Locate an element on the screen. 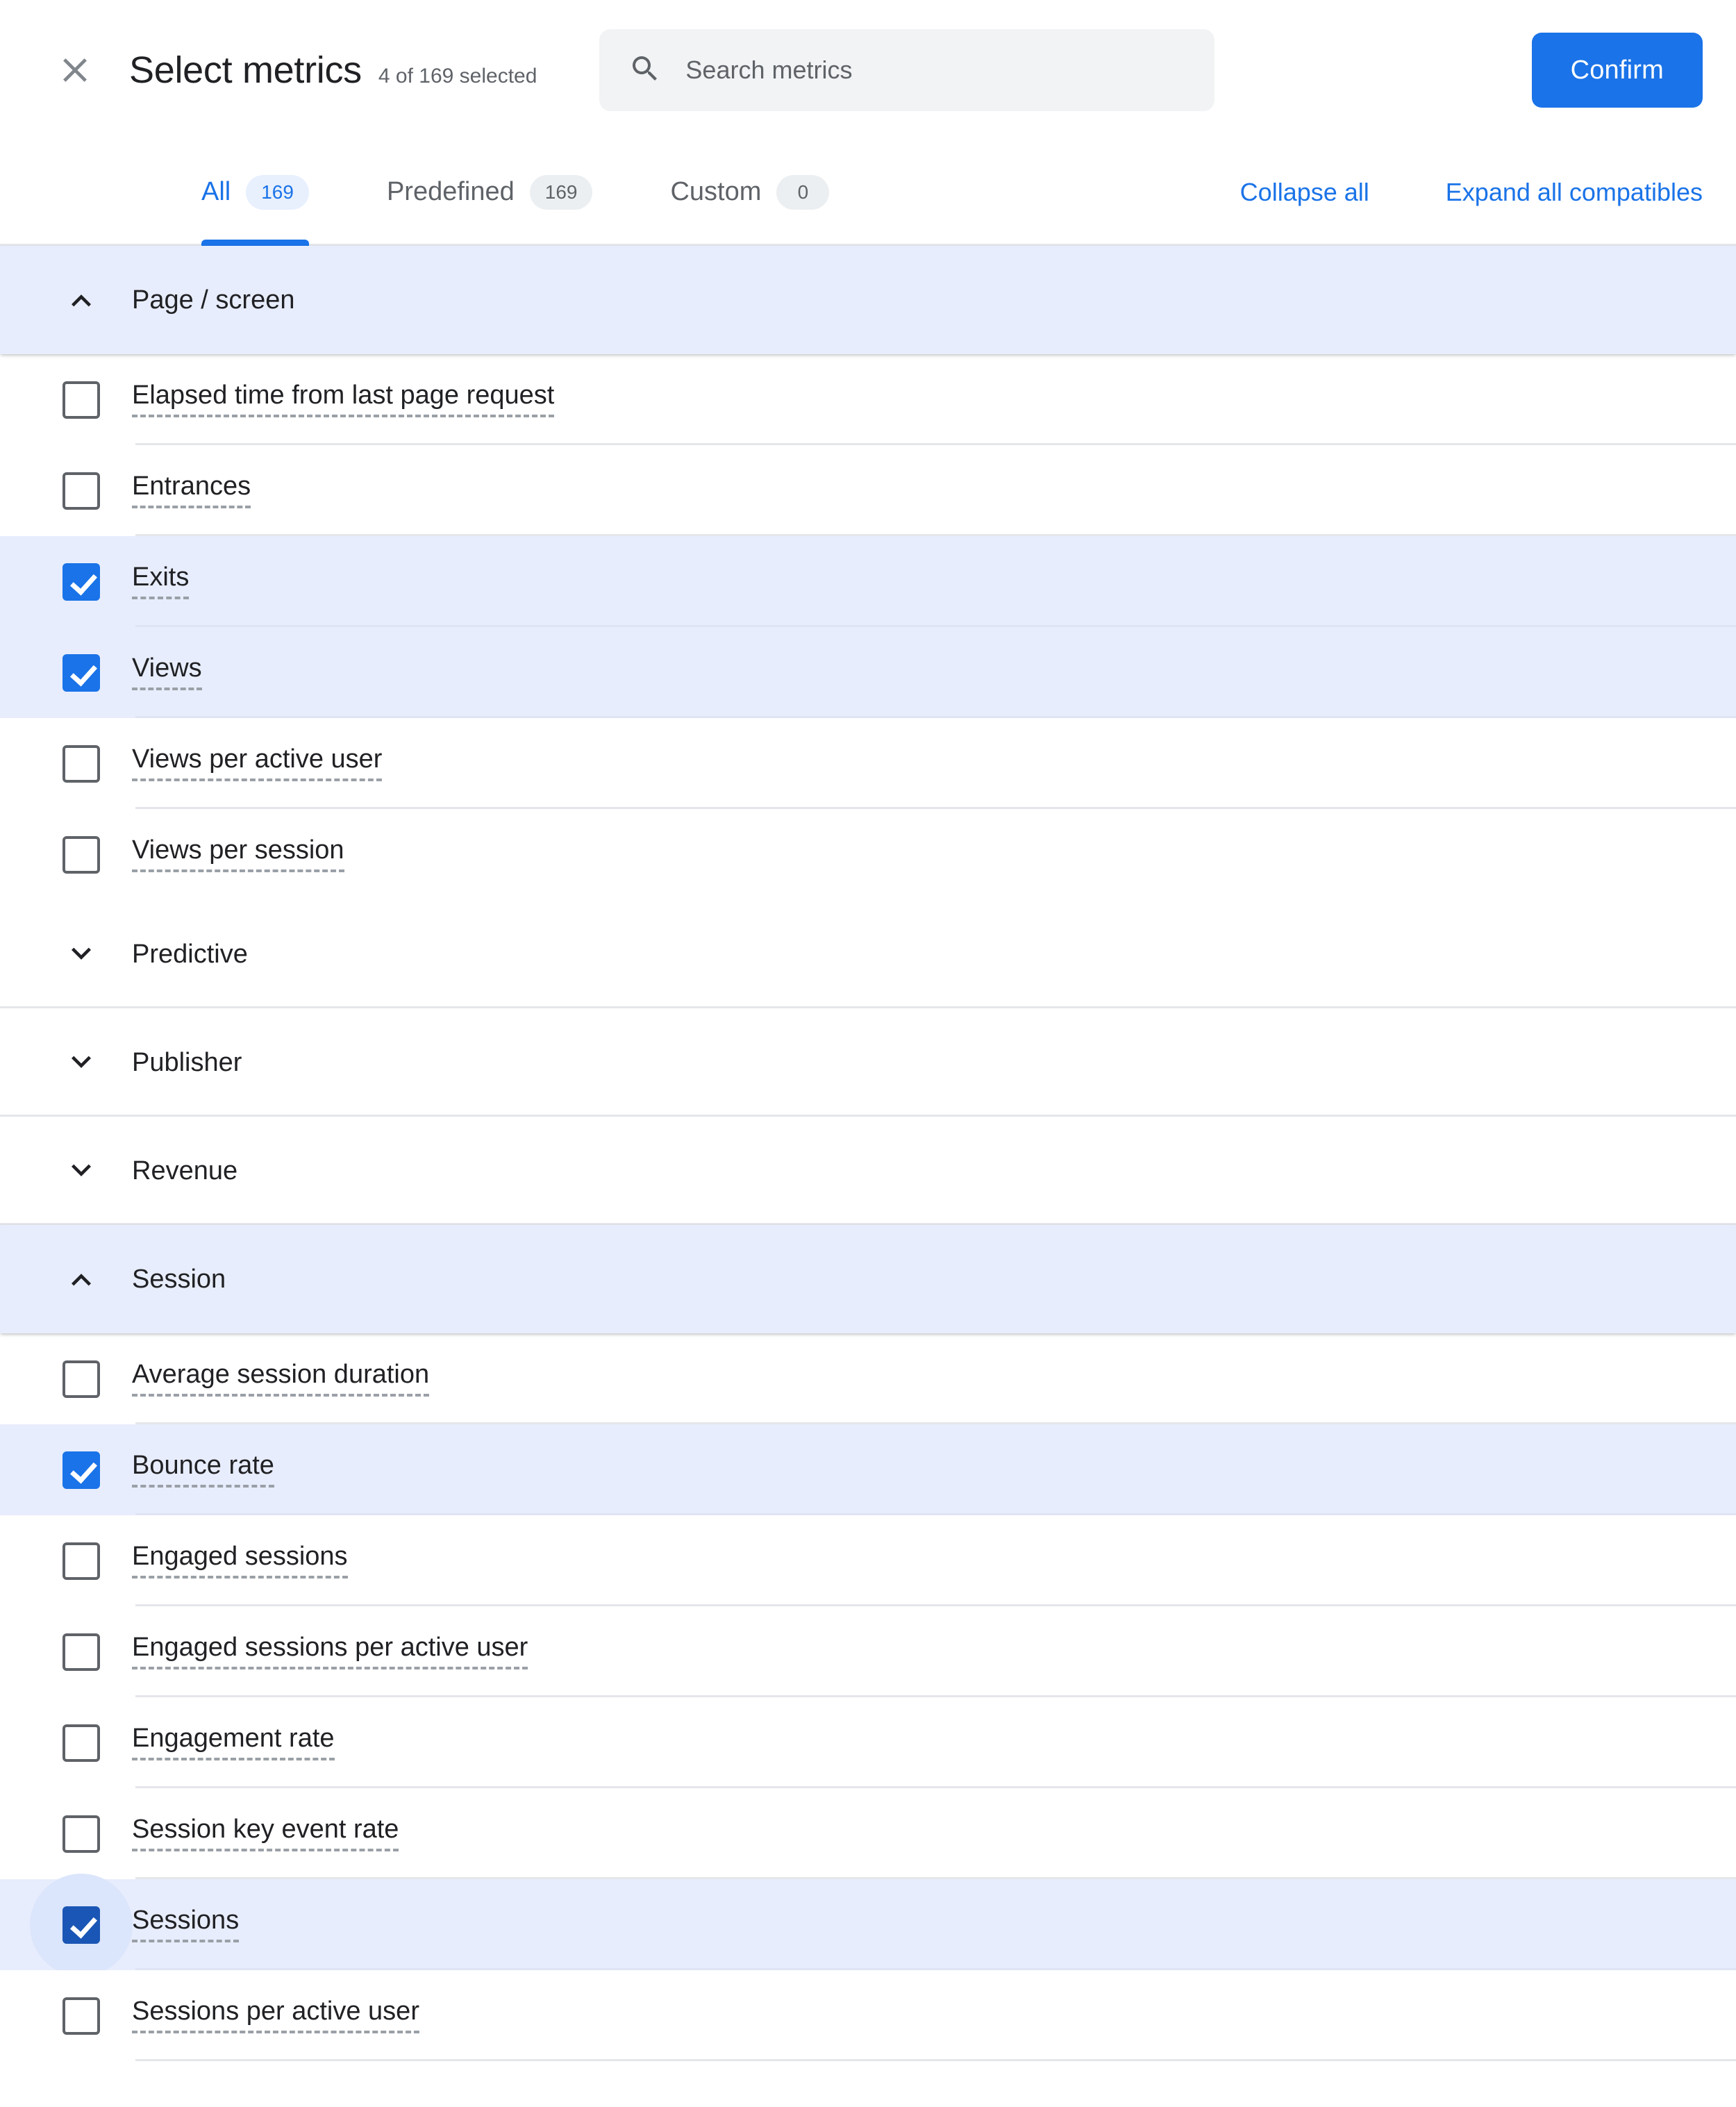 This screenshot has width=1736, height=2107. metric-row-bounce-rate: Bounce rate is located at coordinates (868, 1470).